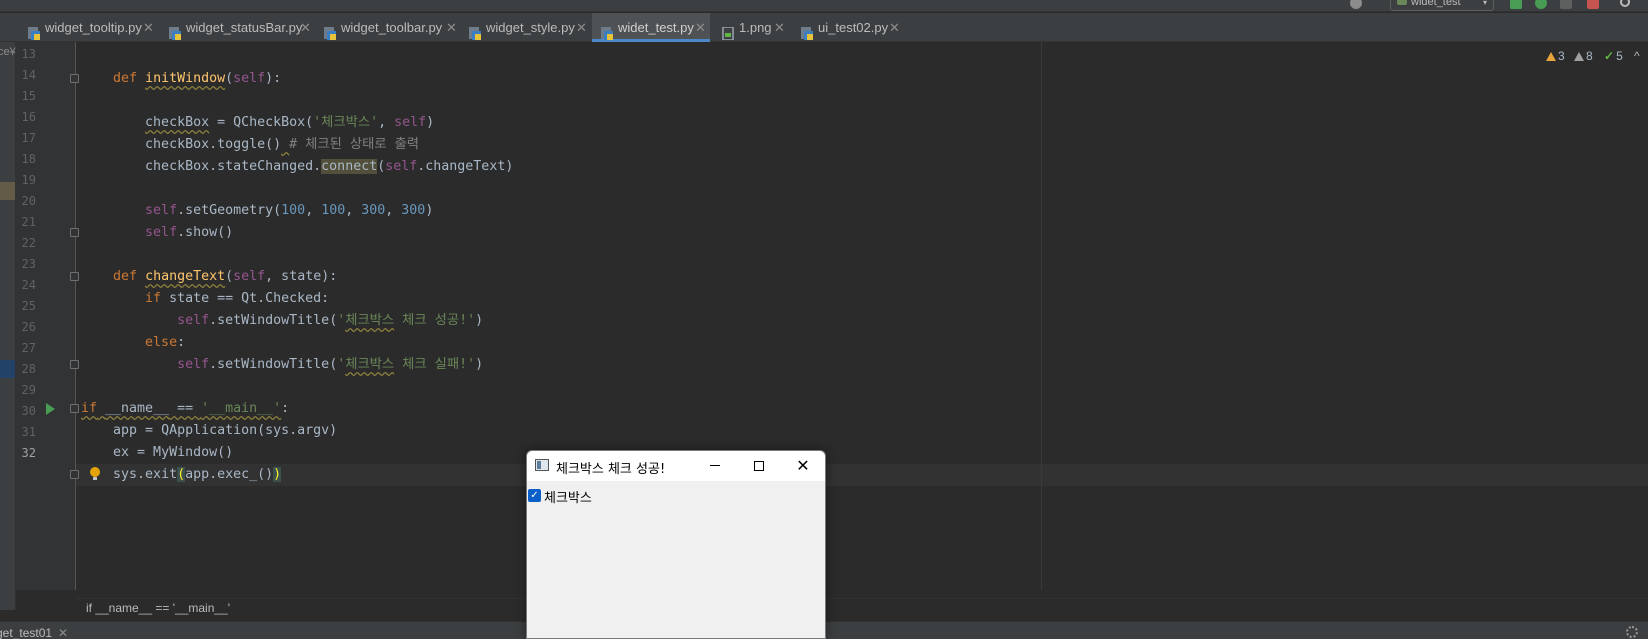 The height and width of the screenshot is (639, 1648). Describe the element at coordinates (1436, 4) in the screenshot. I see `run-config-label: widet_test` at that location.